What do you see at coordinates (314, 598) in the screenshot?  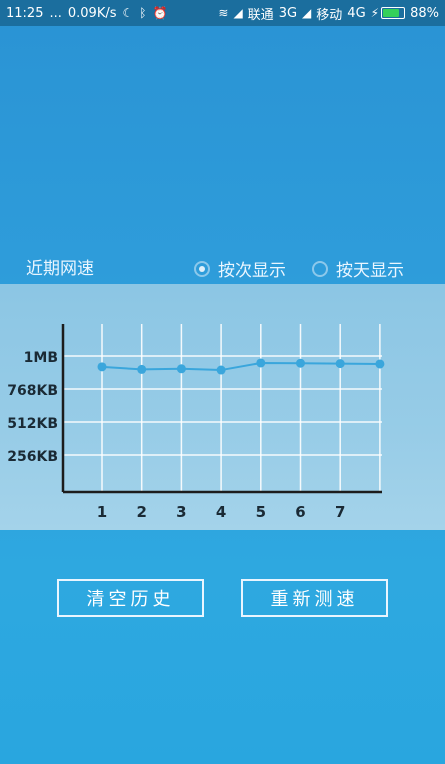 I see `retest-speed-button: 重新测速` at bounding box center [314, 598].